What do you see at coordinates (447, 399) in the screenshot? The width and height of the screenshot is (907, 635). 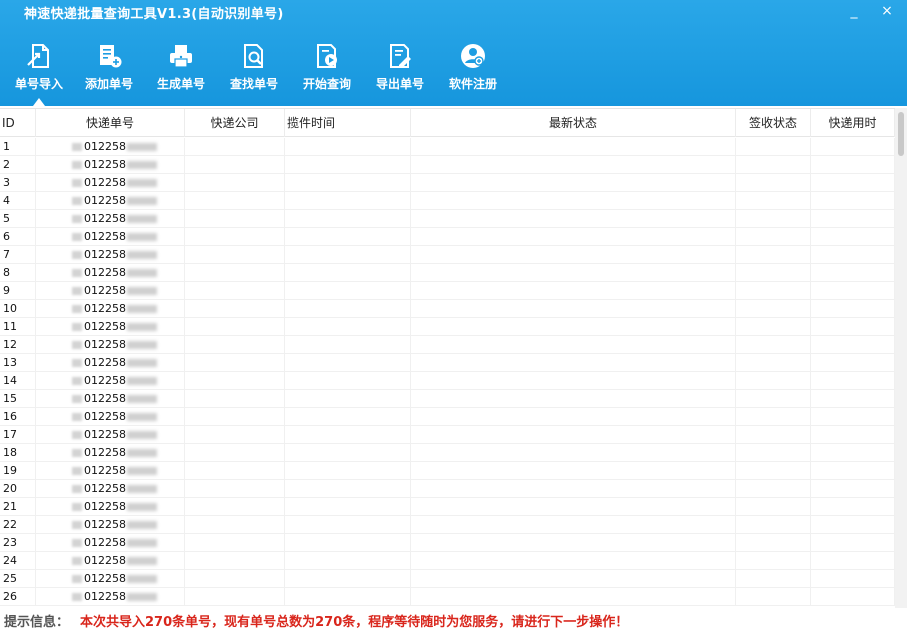 I see `table-row: 15 012258` at bounding box center [447, 399].